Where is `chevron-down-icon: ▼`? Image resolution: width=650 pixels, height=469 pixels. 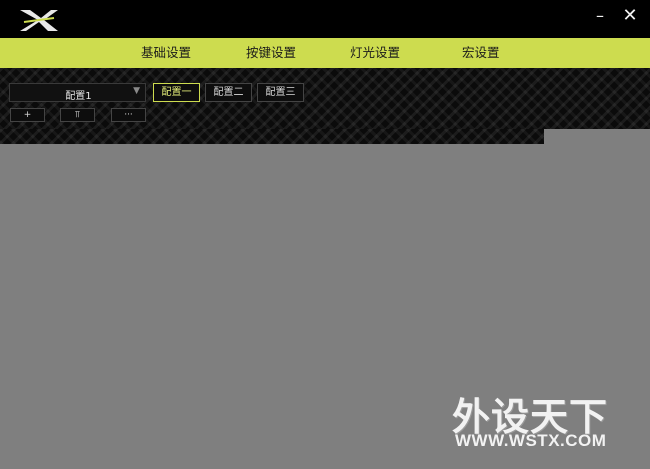
chevron-down-icon: ▼ is located at coordinates (136, 91).